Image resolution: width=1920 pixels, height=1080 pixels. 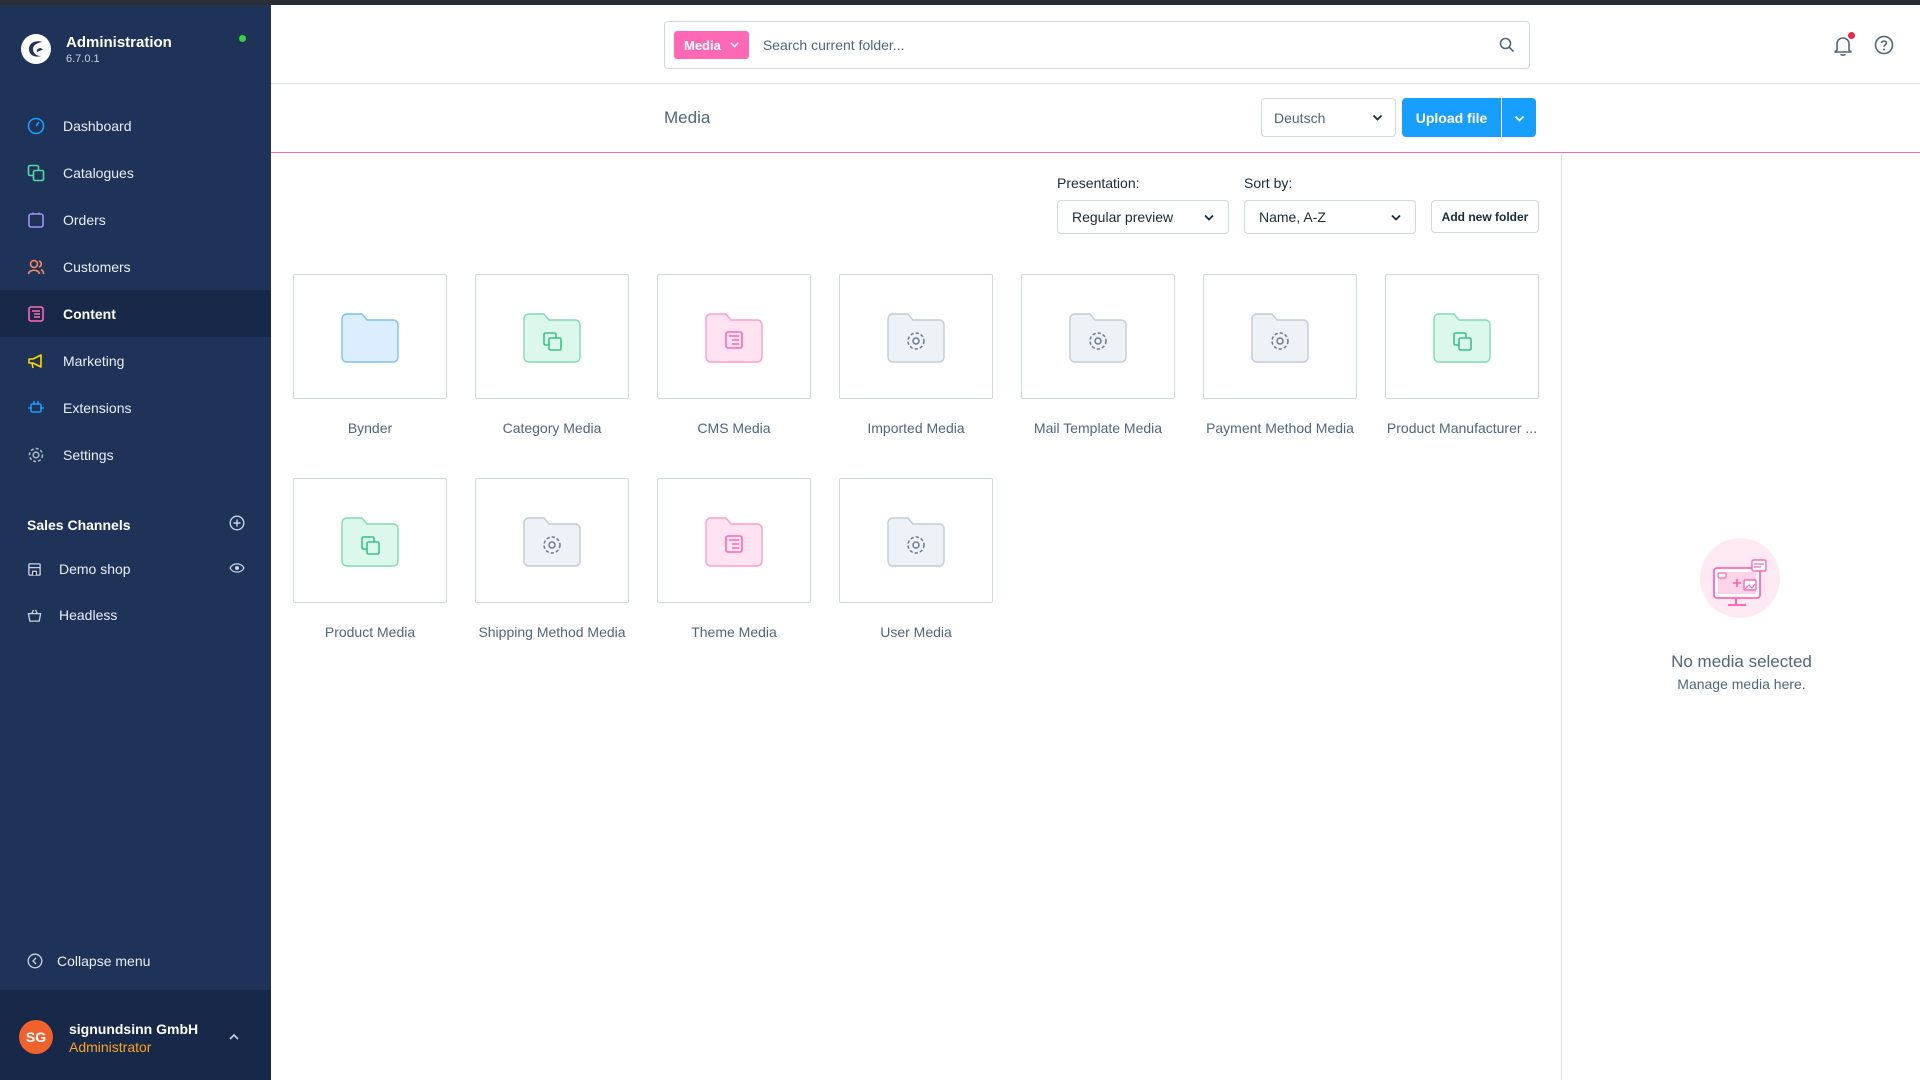 I want to click on orders-icon, so click(x=36, y=220).